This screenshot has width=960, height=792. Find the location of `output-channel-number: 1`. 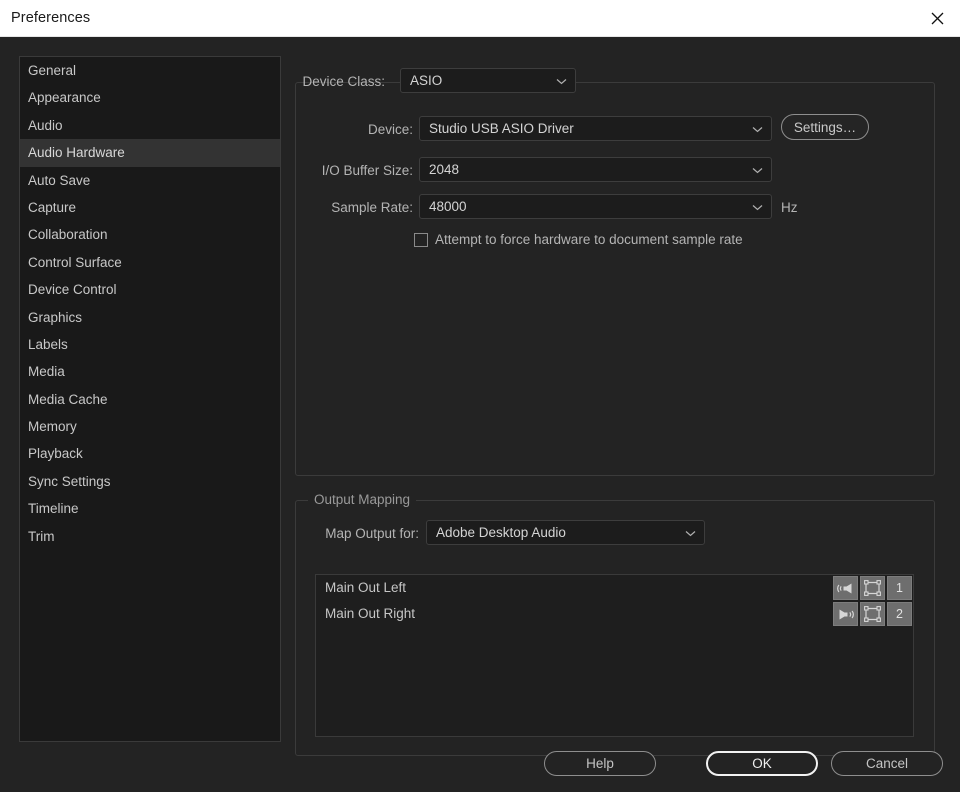

output-channel-number: 1 is located at coordinates (899, 588).